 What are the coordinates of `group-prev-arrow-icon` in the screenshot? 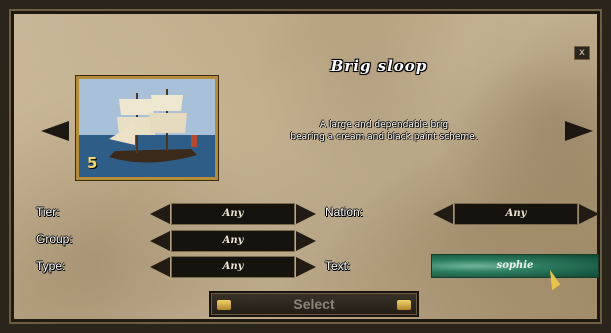 It's located at (160, 241).